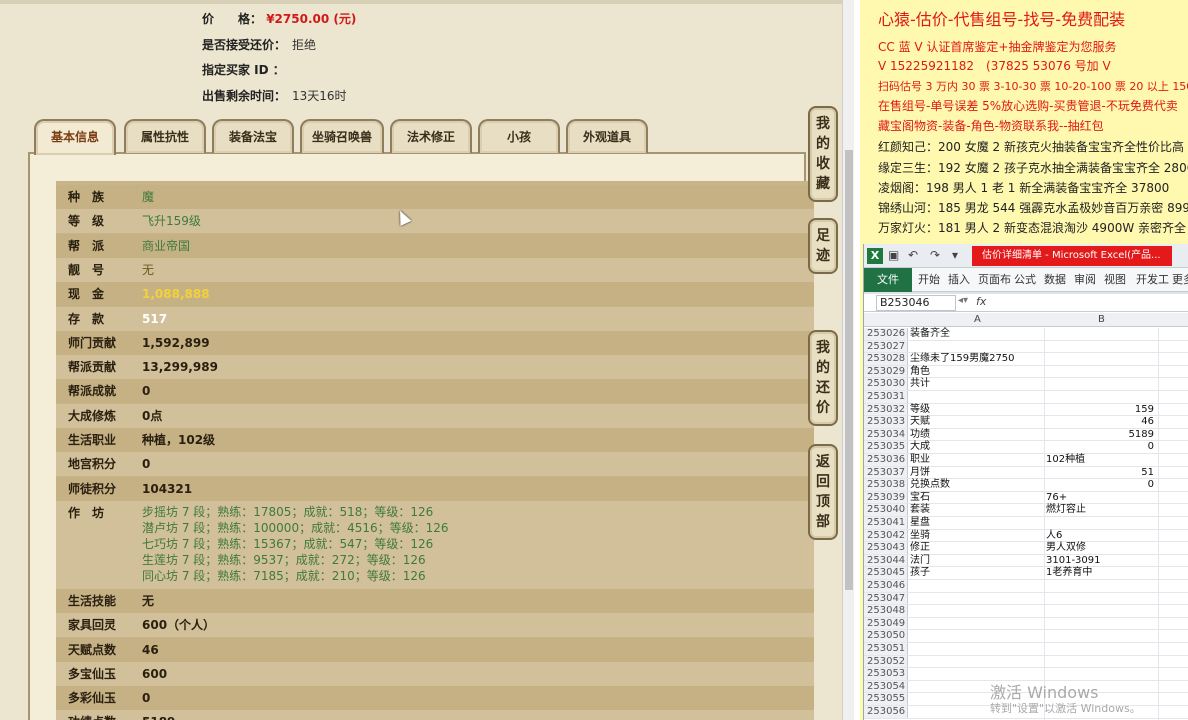  What do you see at coordinates (962, 359) in the screenshot?
I see `cell-a: 尘缘未了159男魔2750` at bounding box center [962, 359].